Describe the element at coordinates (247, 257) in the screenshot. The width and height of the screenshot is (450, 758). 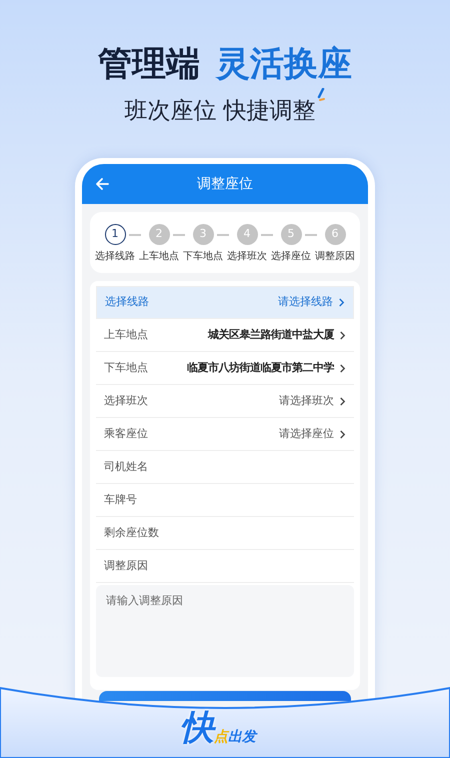
I see `step-label: 选择班次` at that location.